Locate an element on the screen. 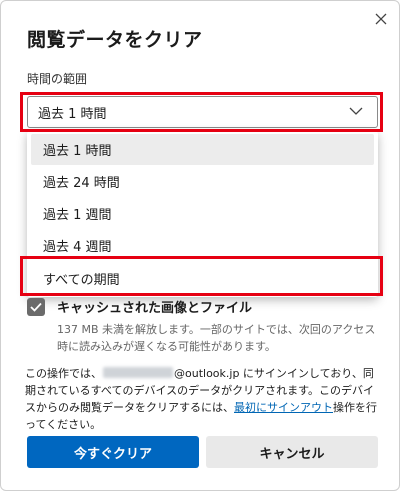  close-button is located at coordinates (381, 19).